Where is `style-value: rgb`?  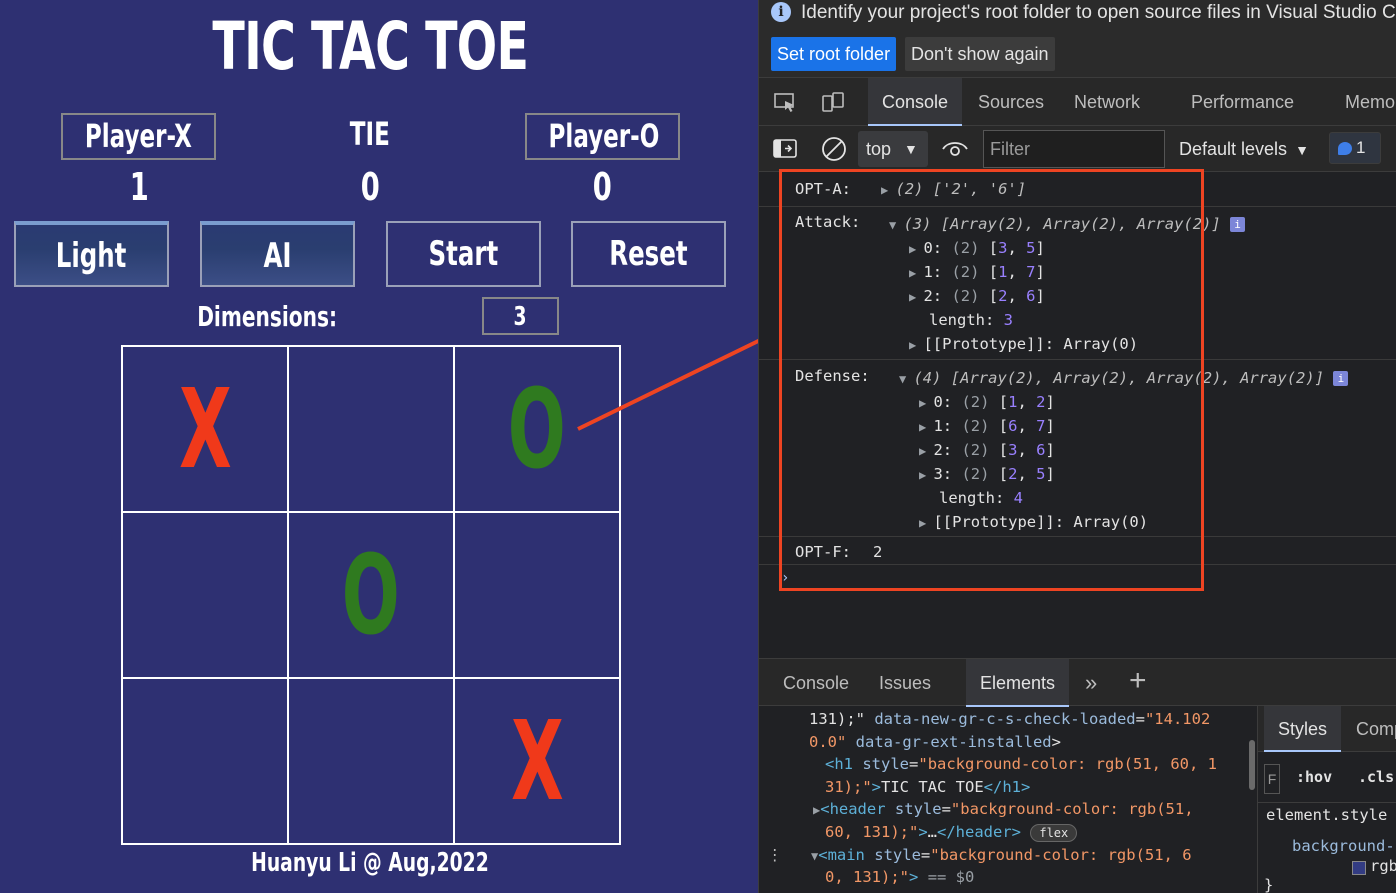 style-value: rgb is located at coordinates (1383, 866).